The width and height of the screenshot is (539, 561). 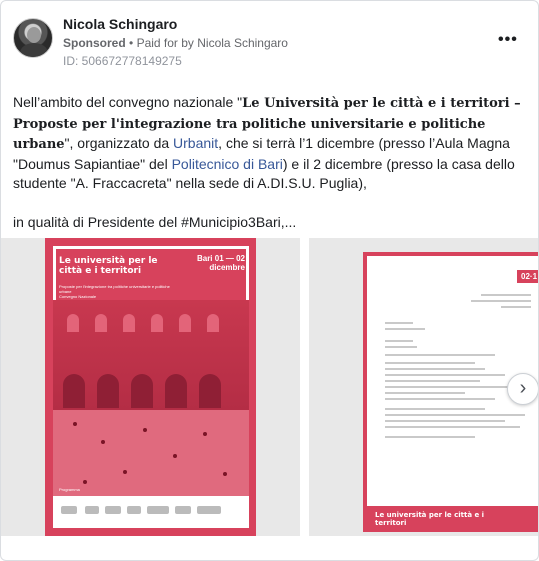 I want to click on ad-id: ID: 506672778149275, so click(x=122, y=61).